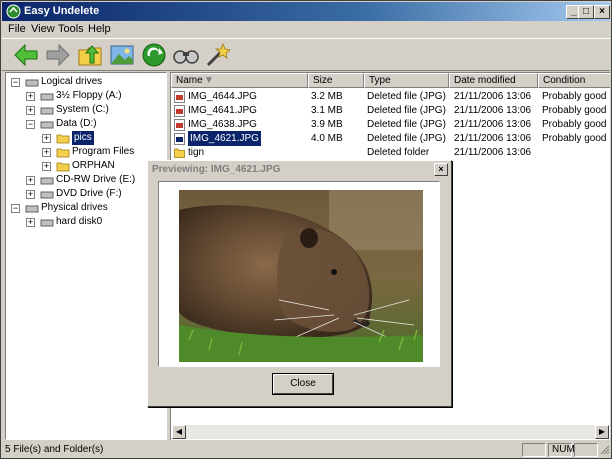 The height and width of the screenshot is (459, 612). I want to click on toolbar, so click(306, 54).